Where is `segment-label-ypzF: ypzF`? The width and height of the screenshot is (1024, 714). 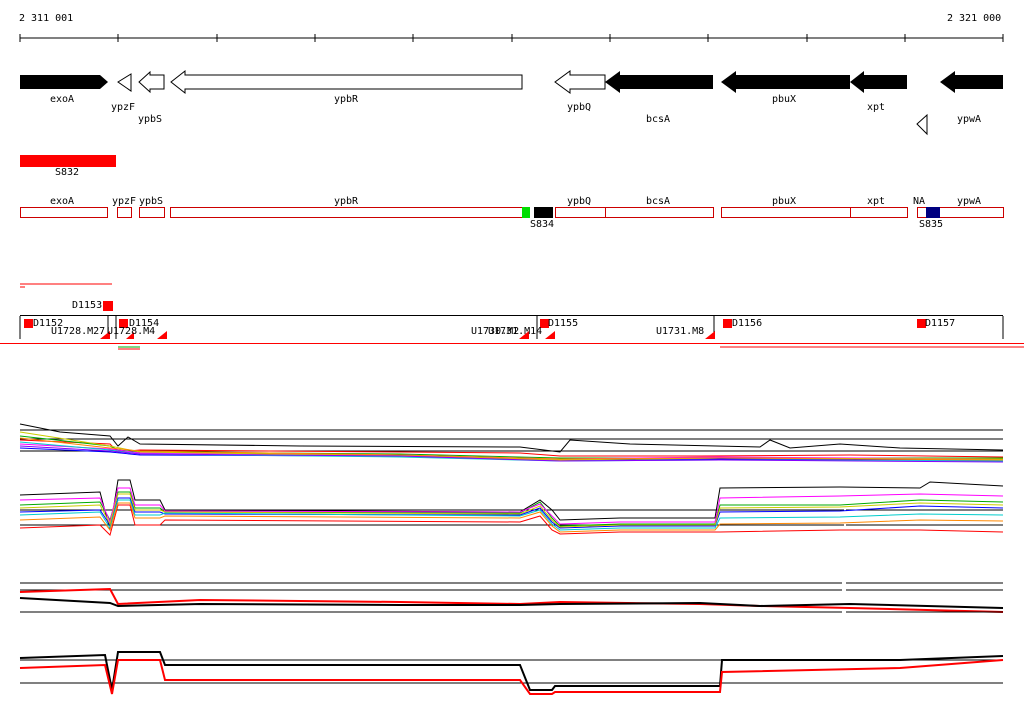 segment-label-ypzF: ypzF is located at coordinates (124, 201).